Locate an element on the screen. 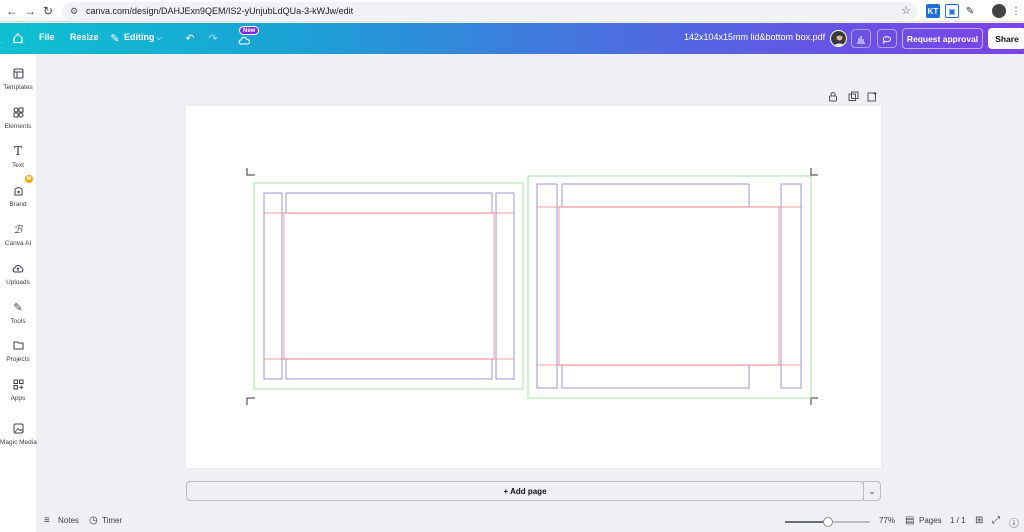 This screenshot has width=1024, height=532. zoom-percentage: 77% is located at coordinates (887, 520).